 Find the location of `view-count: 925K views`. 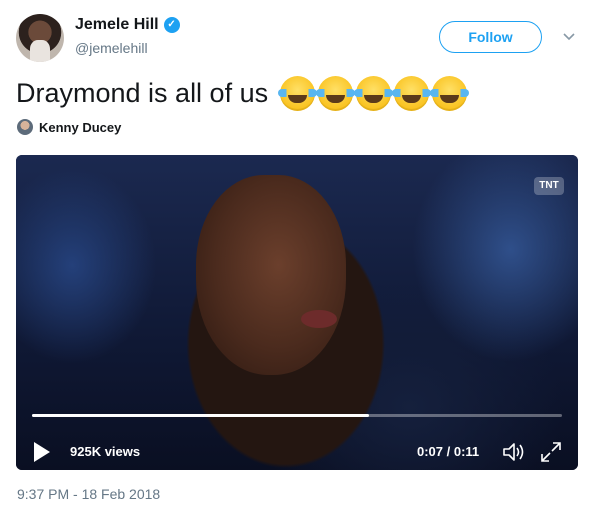

view-count: 925K views is located at coordinates (105, 451).